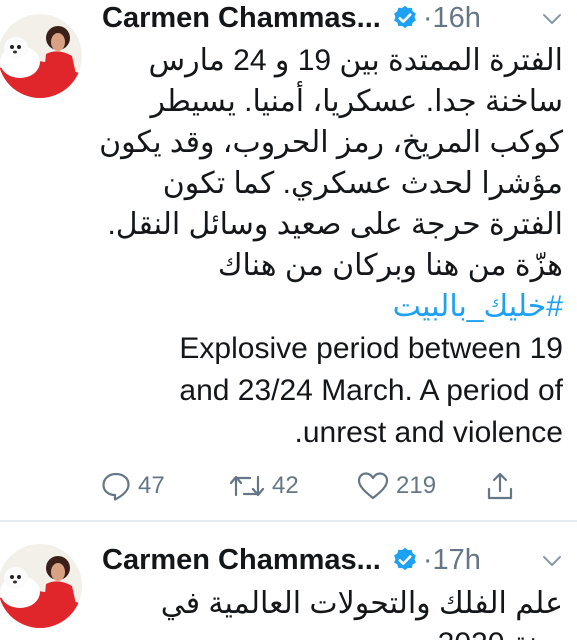 The image size is (577, 640). What do you see at coordinates (478, 306) in the screenshot?
I see `hashtag-link: #خليك_بالبيت` at bounding box center [478, 306].